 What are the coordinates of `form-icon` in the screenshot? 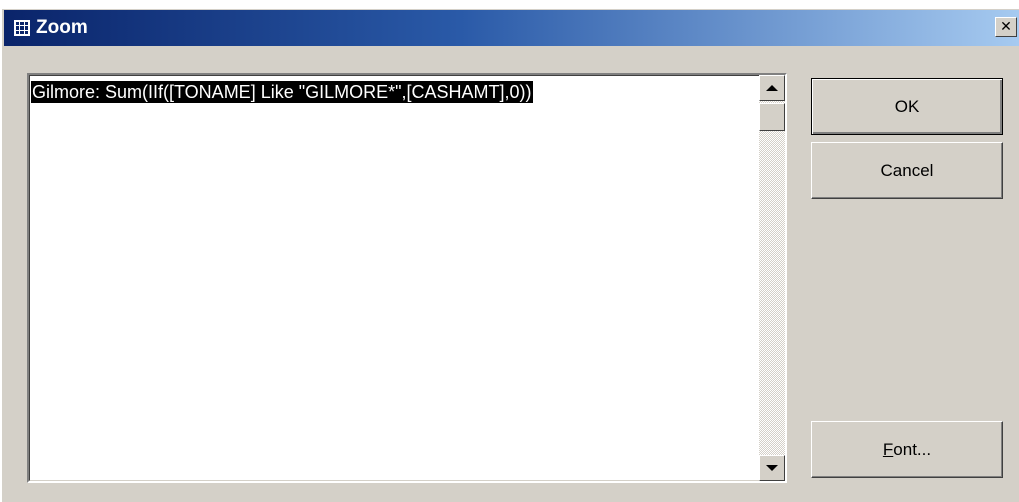 It's located at (22, 28).